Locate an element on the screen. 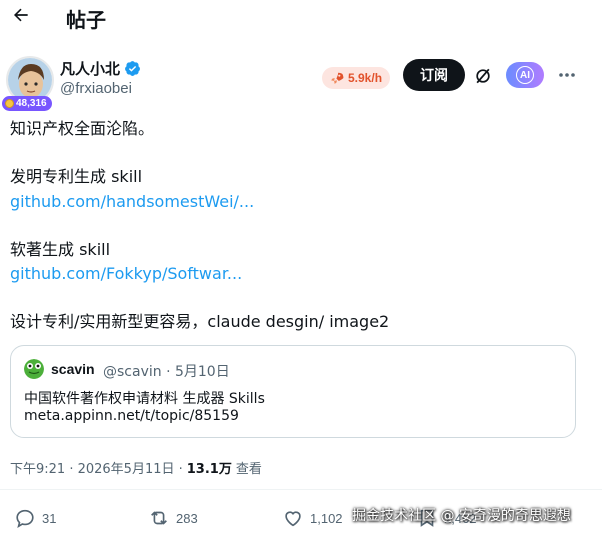  ai-icon: AI is located at coordinates (525, 75).